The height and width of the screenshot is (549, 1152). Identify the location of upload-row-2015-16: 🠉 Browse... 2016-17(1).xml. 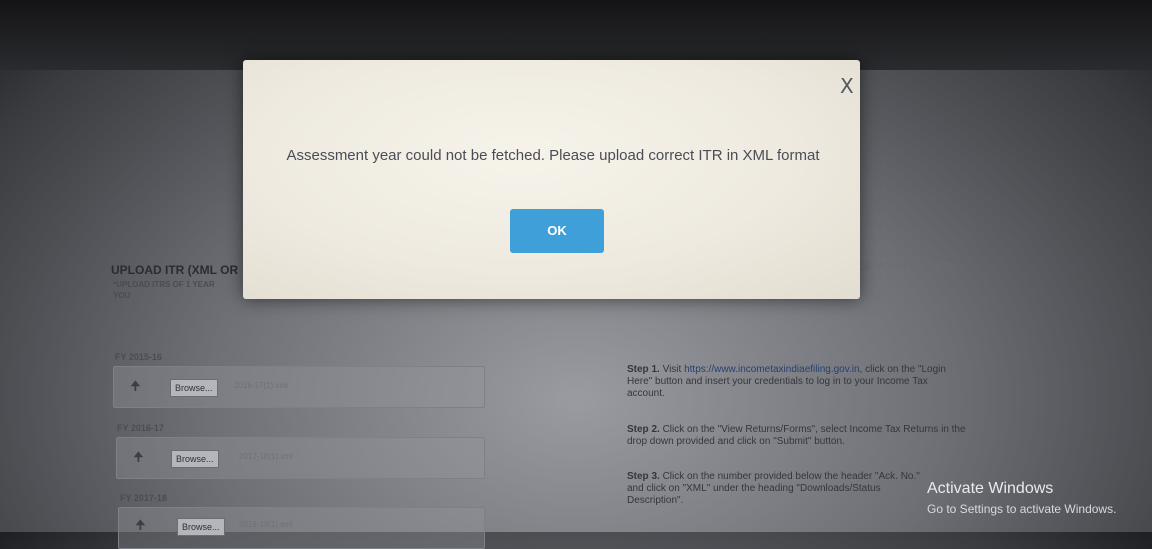
(299, 387).